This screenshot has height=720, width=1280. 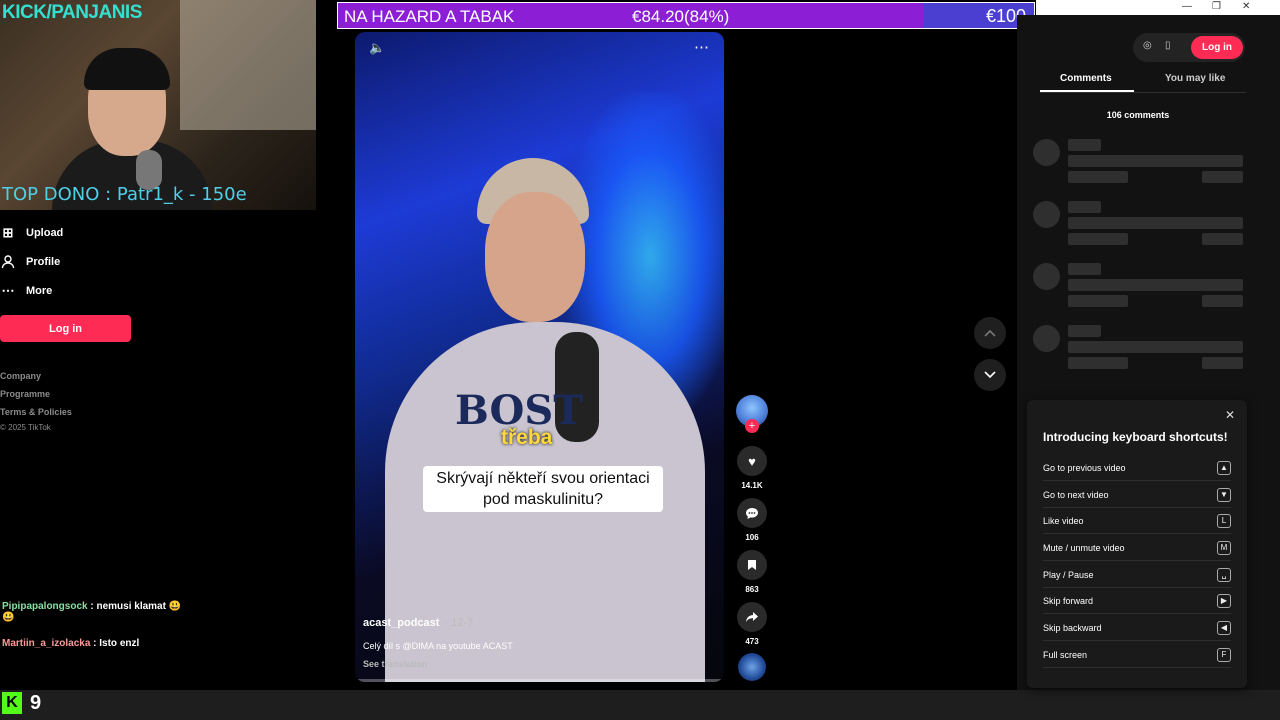 What do you see at coordinates (1224, 520) in the screenshot?
I see `l-key-icon: L` at bounding box center [1224, 520].